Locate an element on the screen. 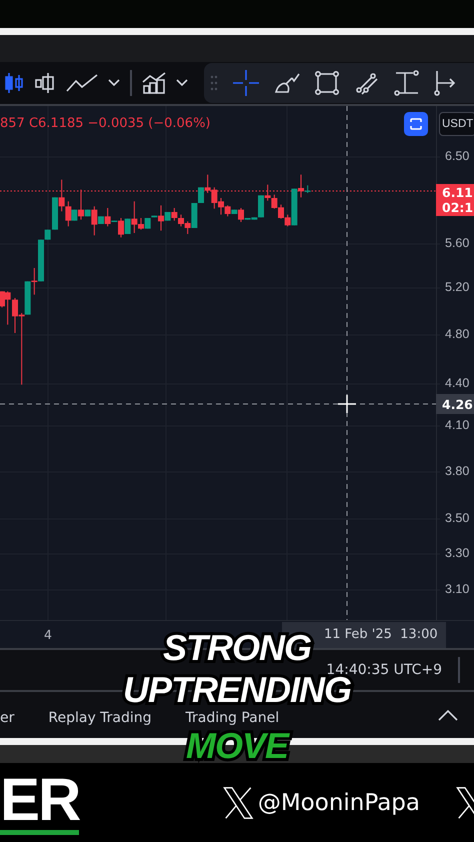 The image size is (474, 842). price-label: 3.30 is located at coordinates (457, 553).